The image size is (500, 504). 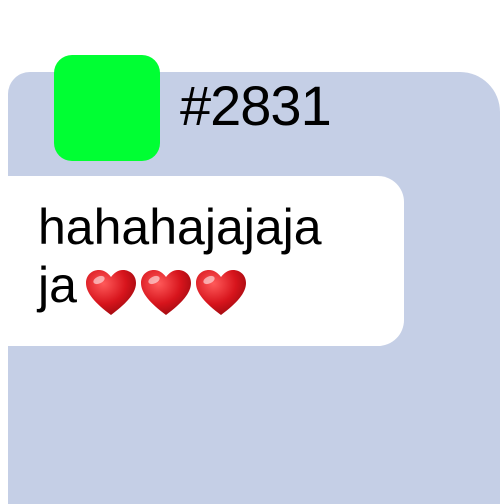 I want to click on message-text-line-2: ja, so click(x=221, y=287).